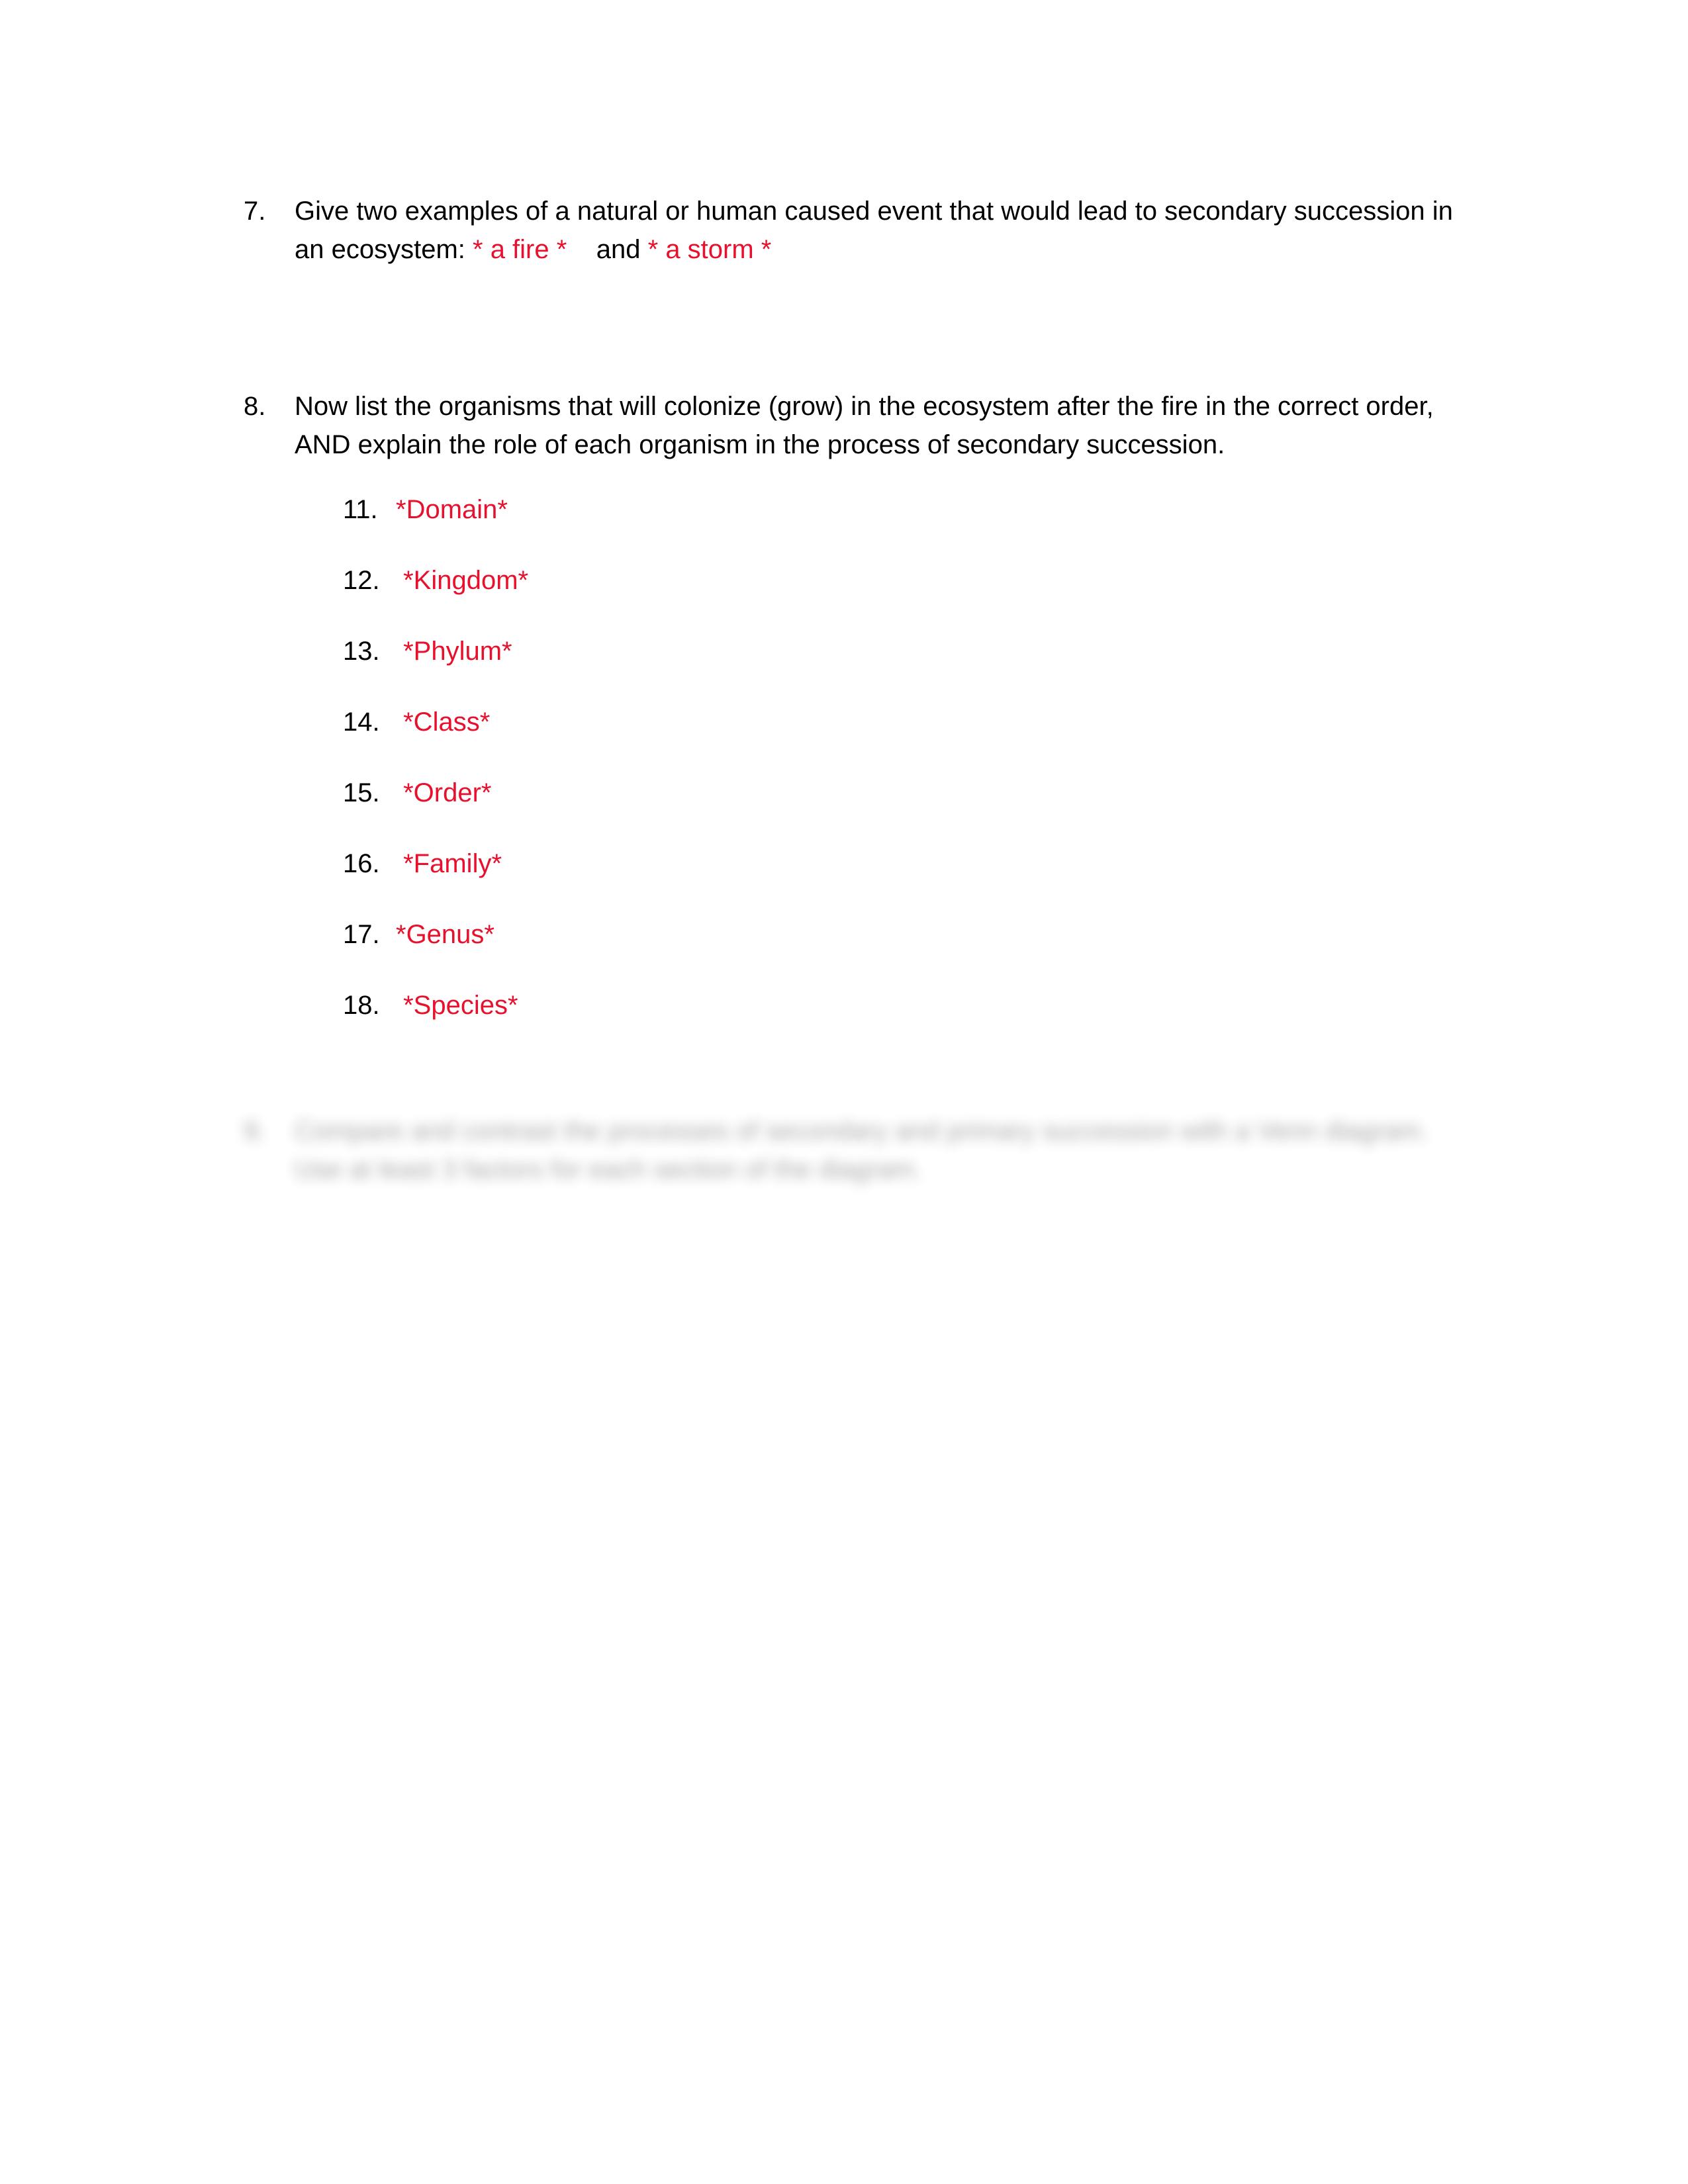  I want to click on list-item-number: 13., so click(361, 651).